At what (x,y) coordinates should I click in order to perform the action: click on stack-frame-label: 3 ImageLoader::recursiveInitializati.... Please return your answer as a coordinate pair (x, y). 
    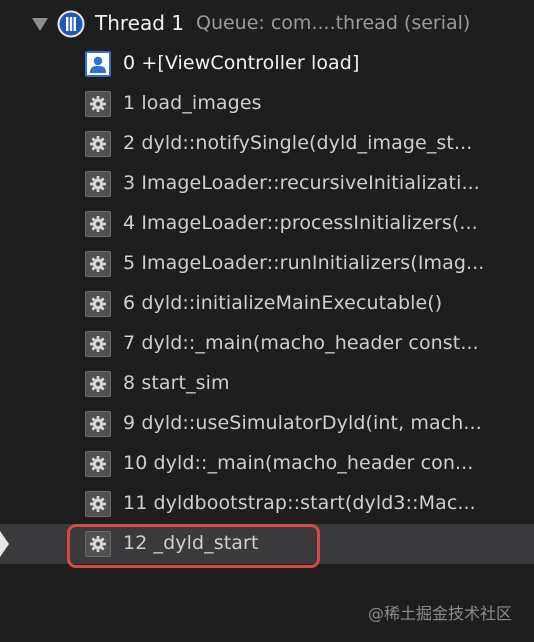
    Looking at the image, I should click on (301, 183).